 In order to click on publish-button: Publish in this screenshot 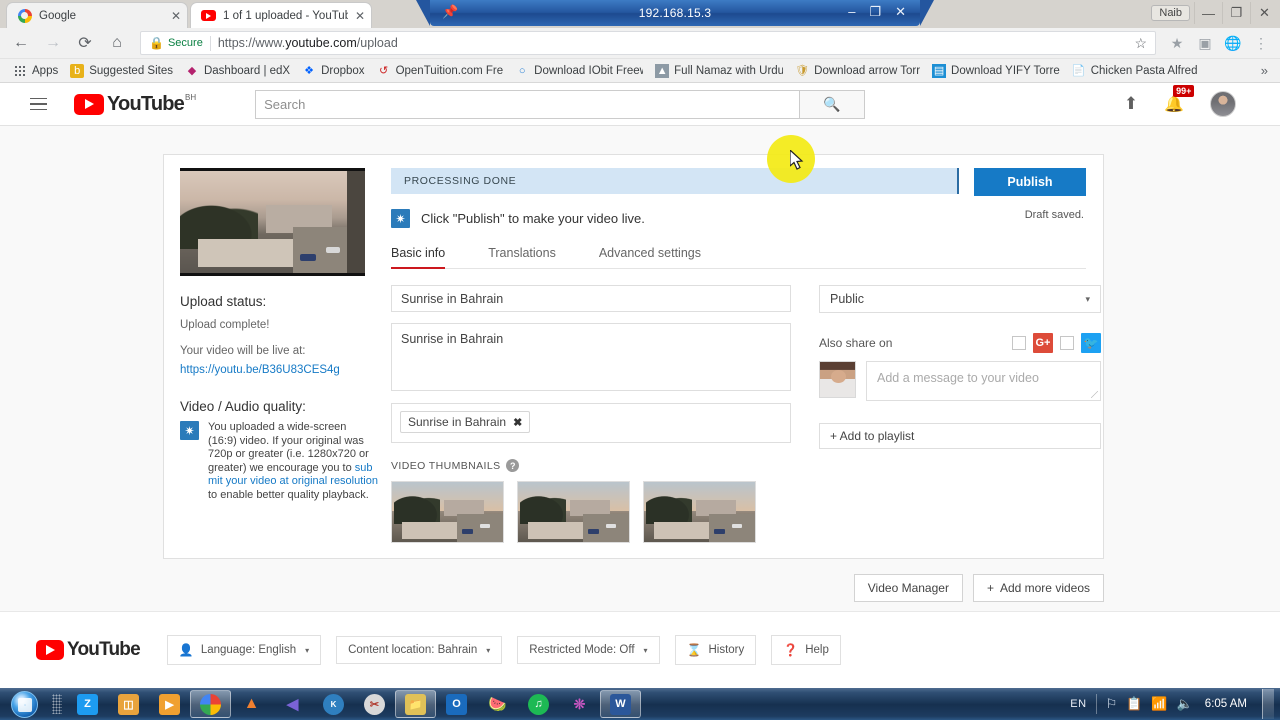, I will do `click(1030, 182)`.